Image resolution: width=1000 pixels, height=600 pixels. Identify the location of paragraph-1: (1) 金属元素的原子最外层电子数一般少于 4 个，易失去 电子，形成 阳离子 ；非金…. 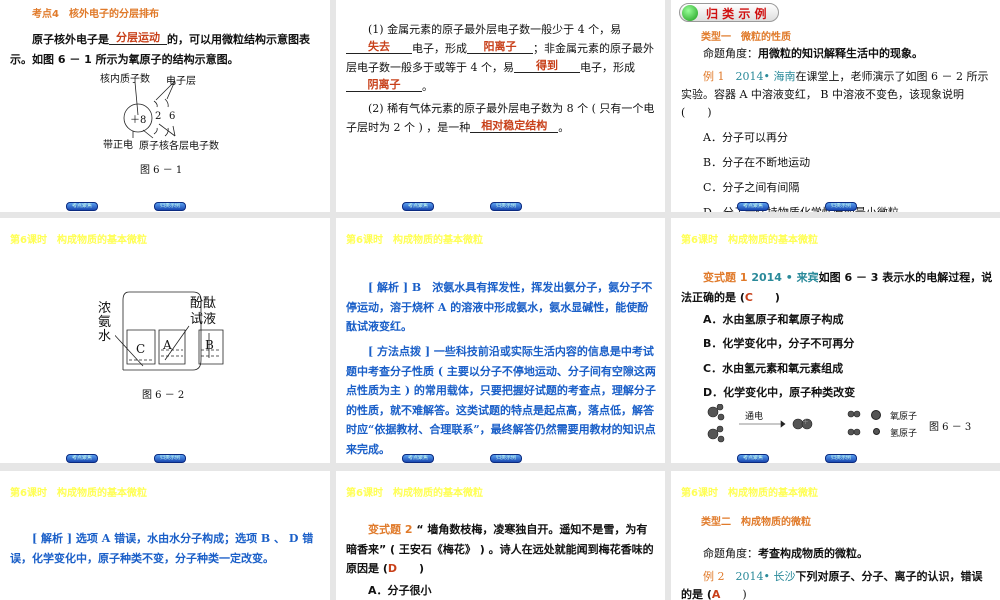
(500, 58).